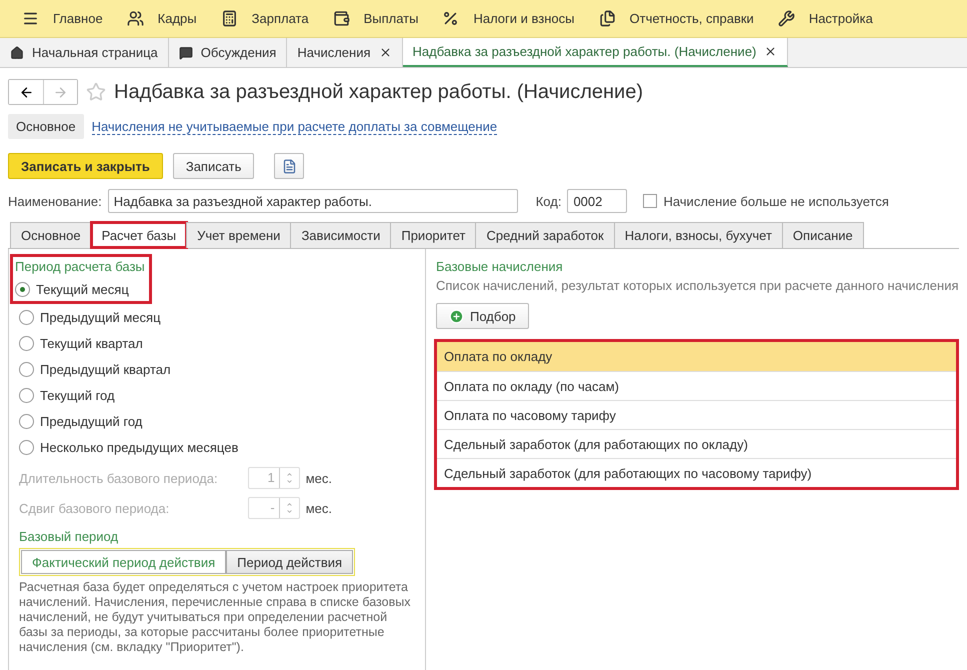 The image size is (967, 670). Describe the element at coordinates (80, 289) in the screenshot. I see `radio-option: Текущий месяц` at that location.